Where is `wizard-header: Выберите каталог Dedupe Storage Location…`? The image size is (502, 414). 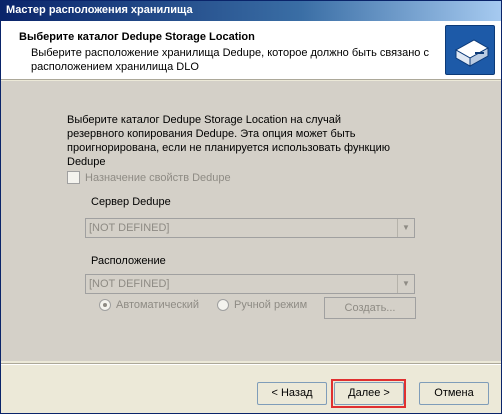
wizard-header: Выберите каталог Dedupe Storage Location… is located at coordinates (251, 50).